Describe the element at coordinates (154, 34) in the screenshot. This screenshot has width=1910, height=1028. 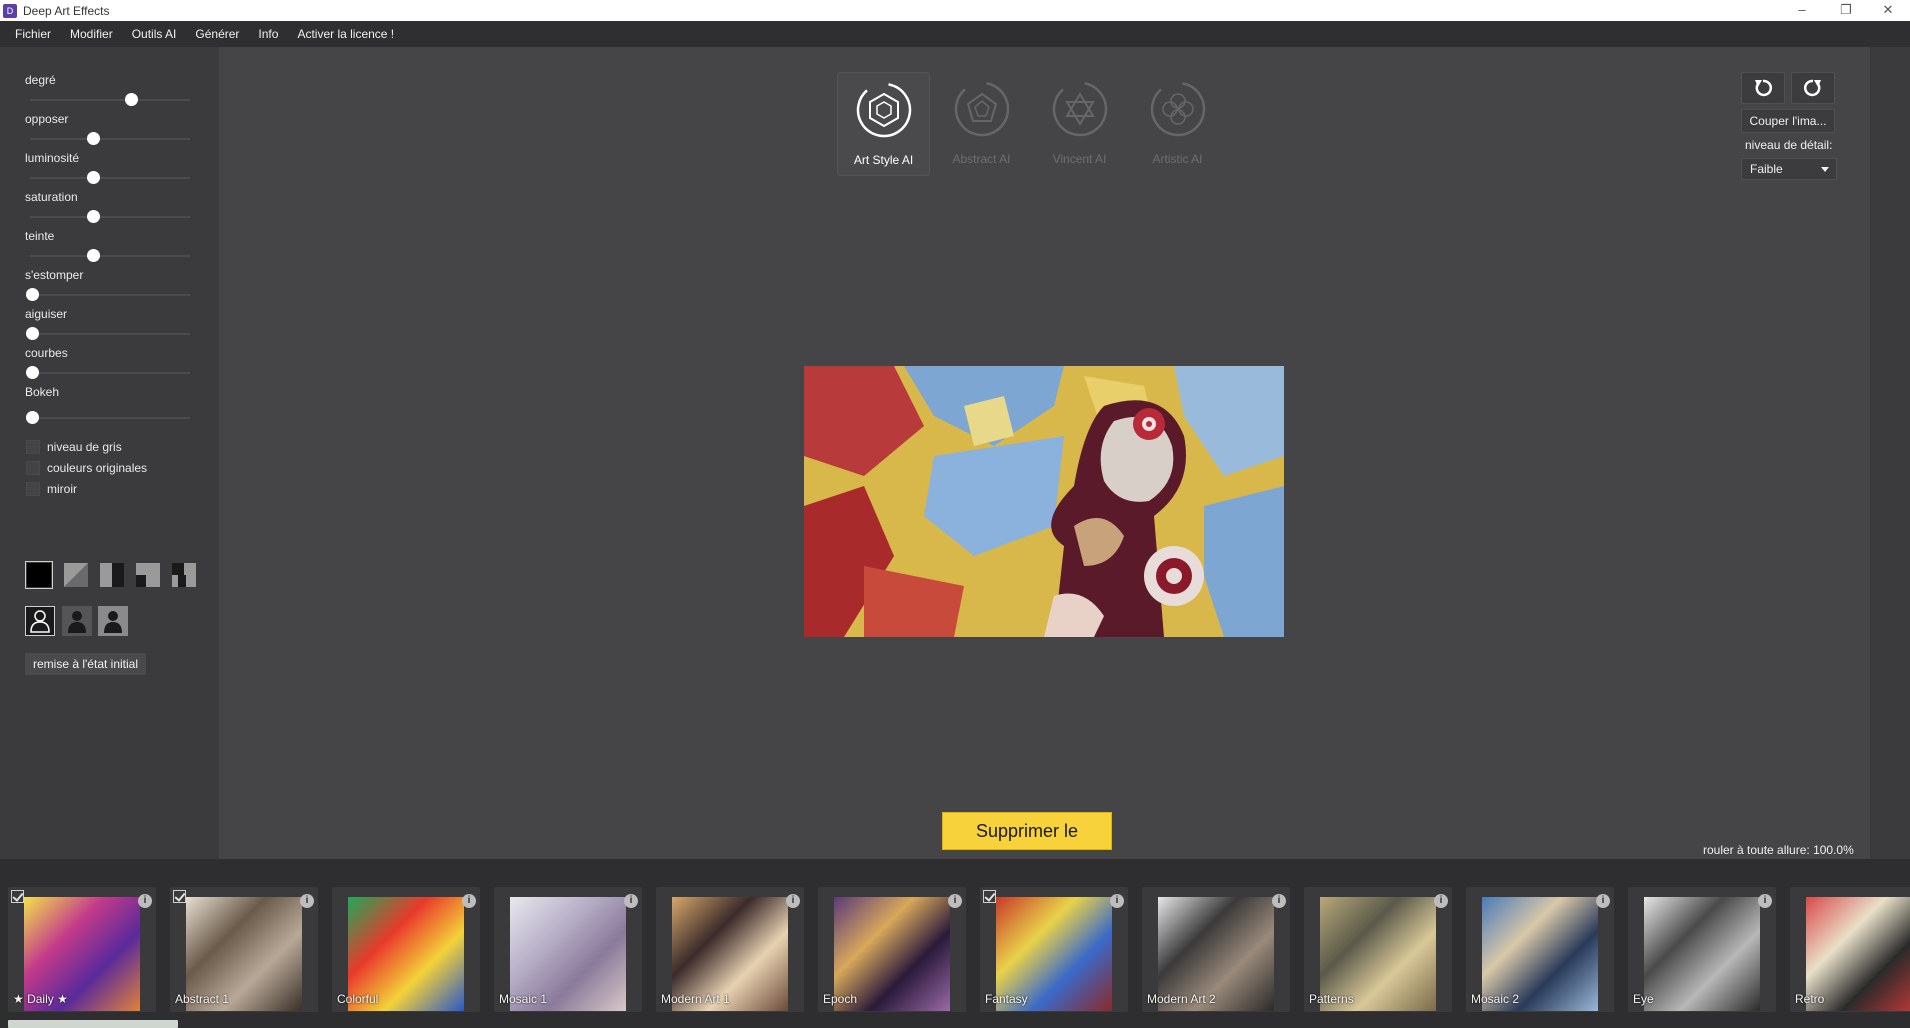
I see `menu-outils-ai: Outils AI` at that location.